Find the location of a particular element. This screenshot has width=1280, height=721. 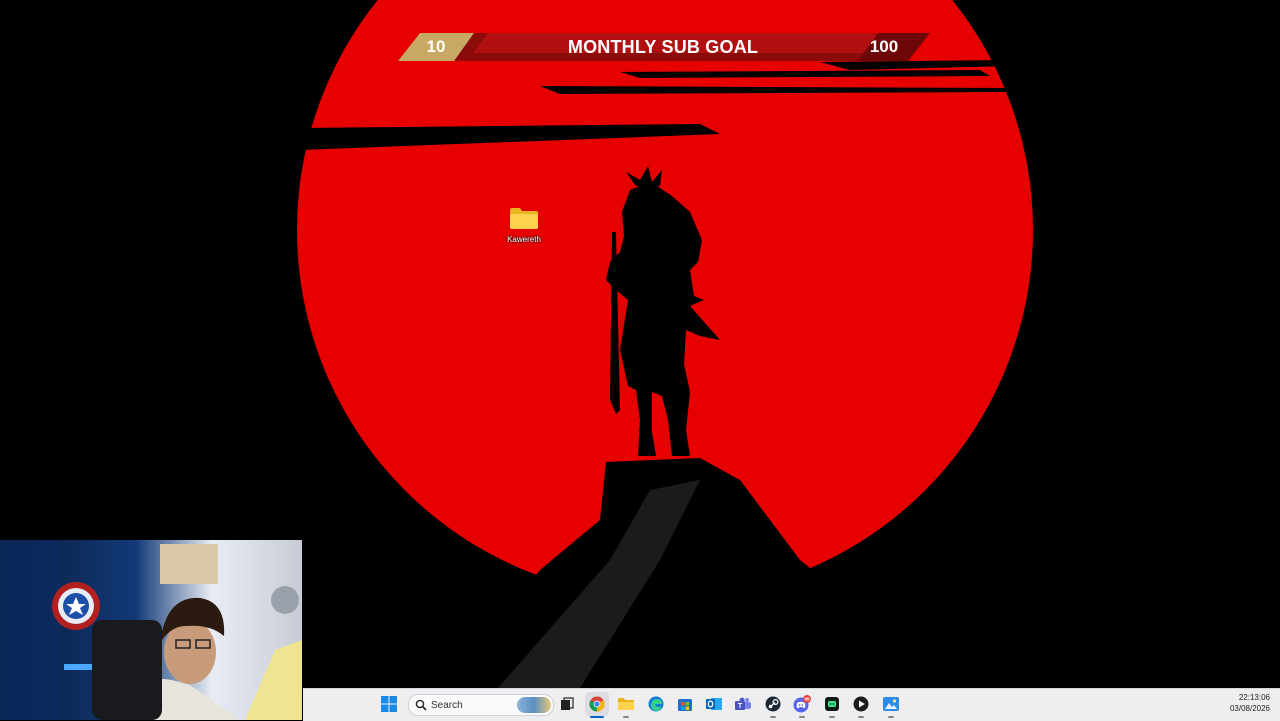

windows-logo-icon is located at coordinates (389, 704).